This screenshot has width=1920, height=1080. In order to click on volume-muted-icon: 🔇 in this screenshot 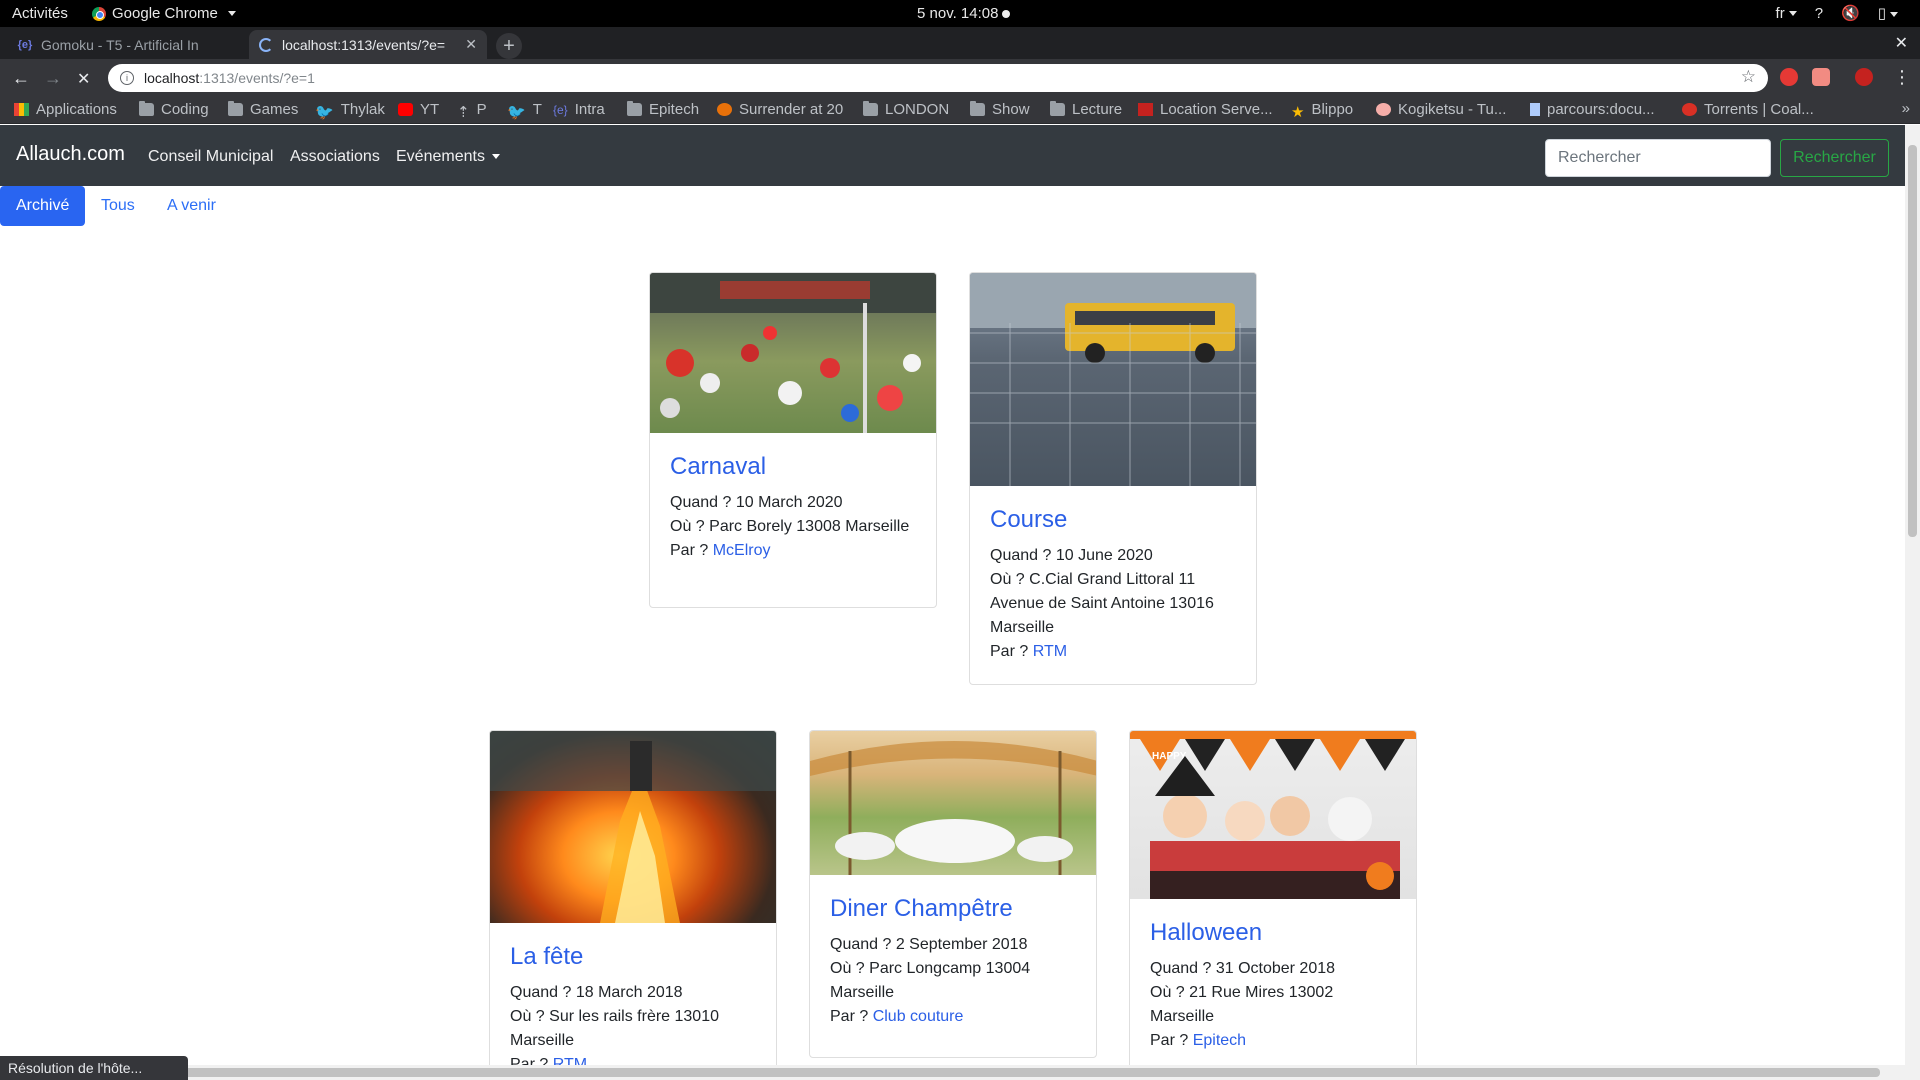, I will do `click(1850, 13)`.